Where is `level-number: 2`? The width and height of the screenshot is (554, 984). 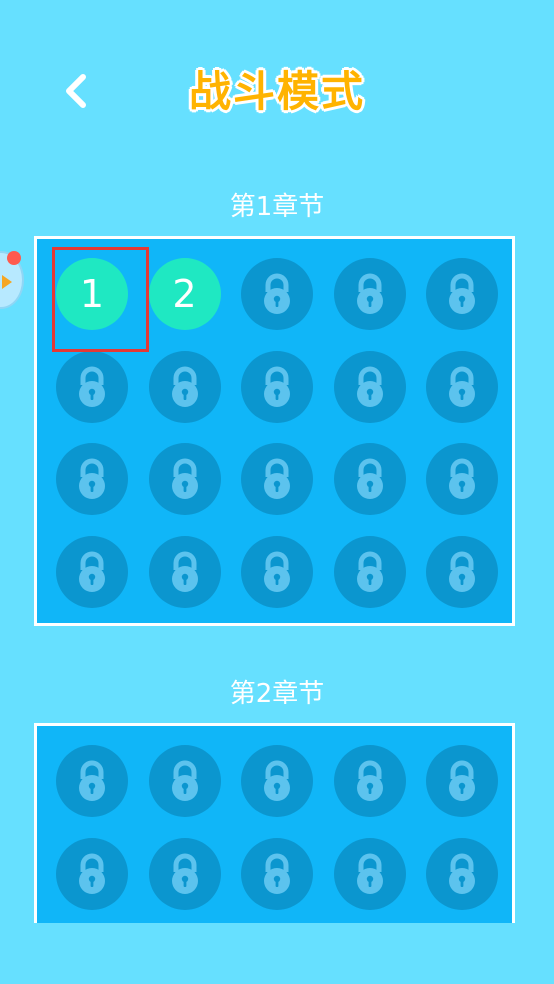 level-number: 2 is located at coordinates (184, 294).